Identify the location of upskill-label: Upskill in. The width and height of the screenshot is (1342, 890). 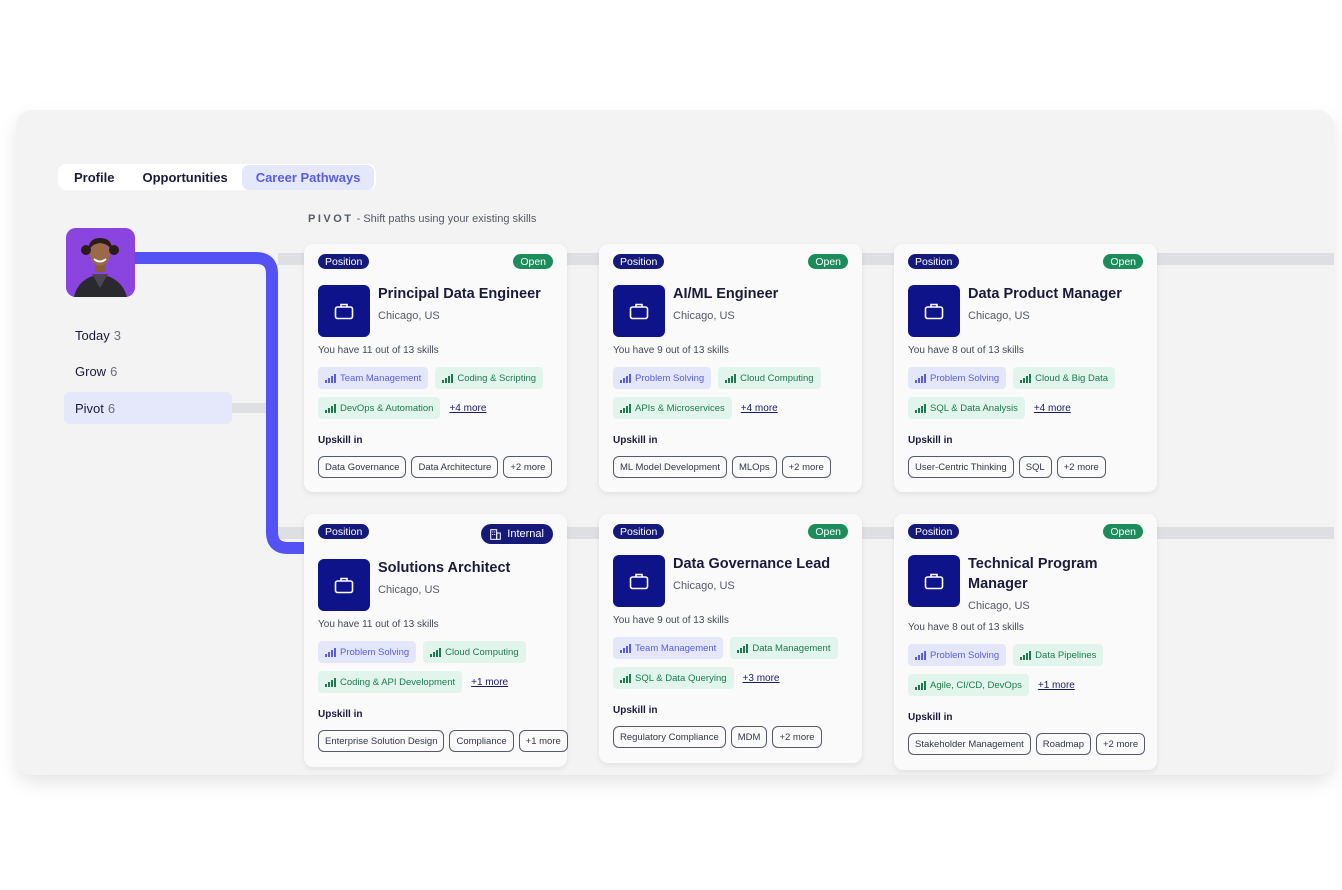
(930, 717).